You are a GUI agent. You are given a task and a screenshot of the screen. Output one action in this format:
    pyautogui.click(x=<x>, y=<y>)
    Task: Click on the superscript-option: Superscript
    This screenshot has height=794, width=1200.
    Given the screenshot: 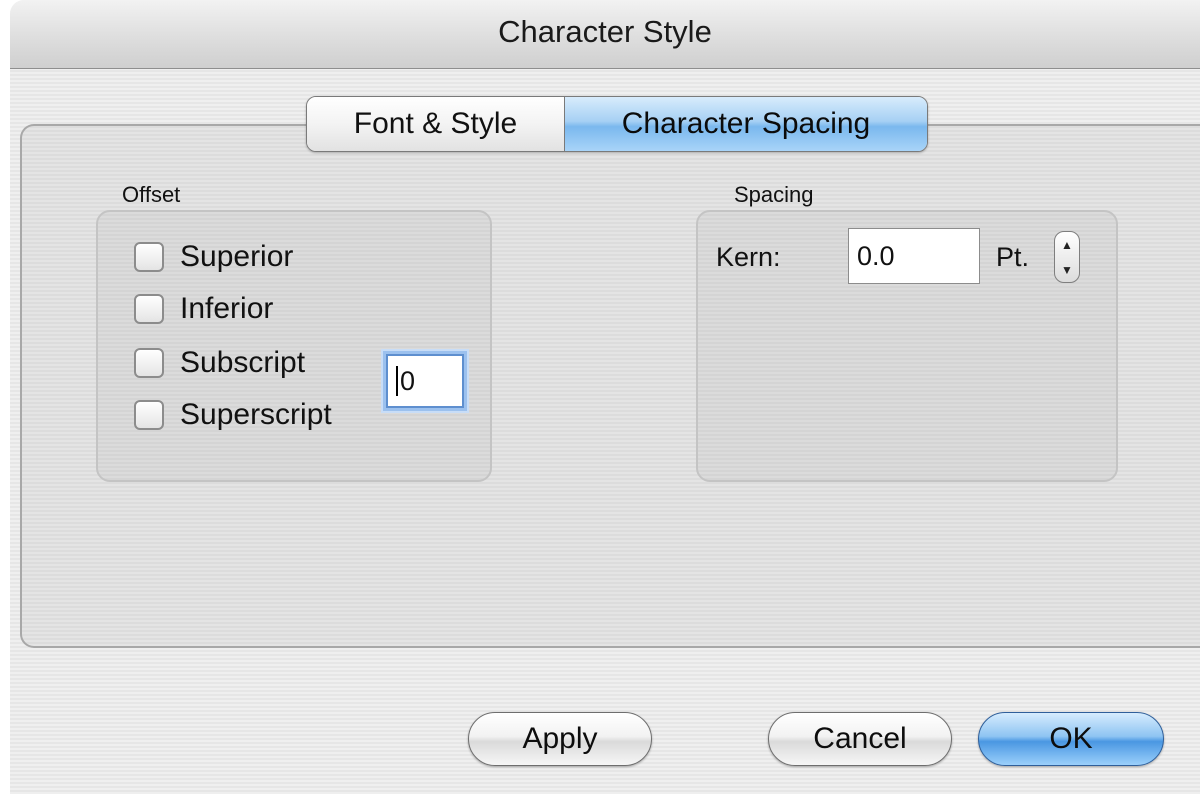 What is the action you would take?
    pyautogui.click(x=233, y=415)
    